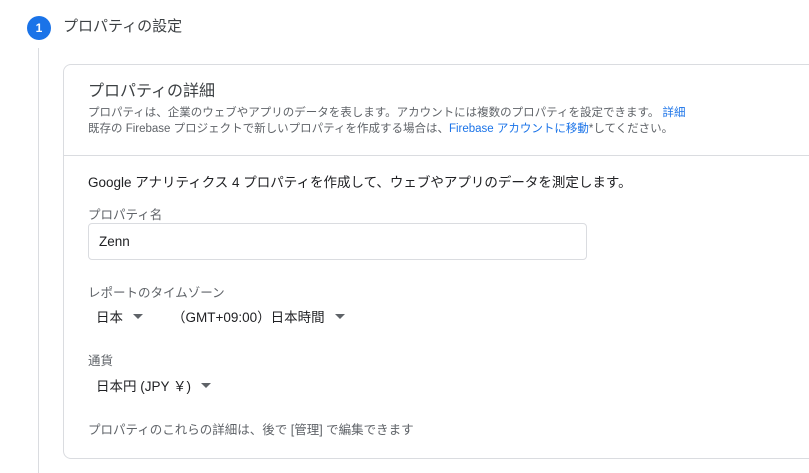 This screenshot has width=809, height=473. Describe the element at coordinates (152, 91) in the screenshot. I see `card-title: プロパティの詳細` at that location.